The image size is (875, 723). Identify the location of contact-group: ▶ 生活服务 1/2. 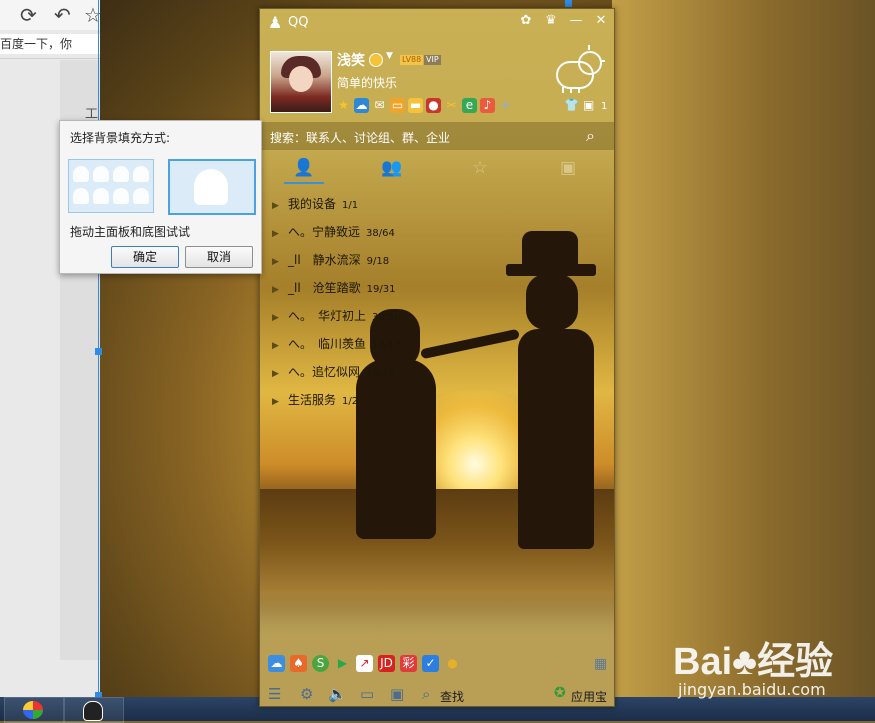
(315, 400).